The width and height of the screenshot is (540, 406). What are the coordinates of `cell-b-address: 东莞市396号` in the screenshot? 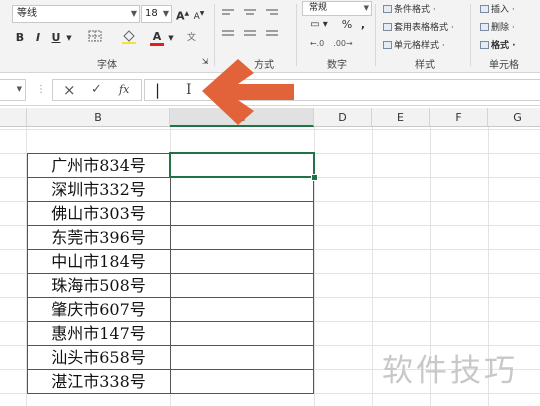 It's located at (98, 238).